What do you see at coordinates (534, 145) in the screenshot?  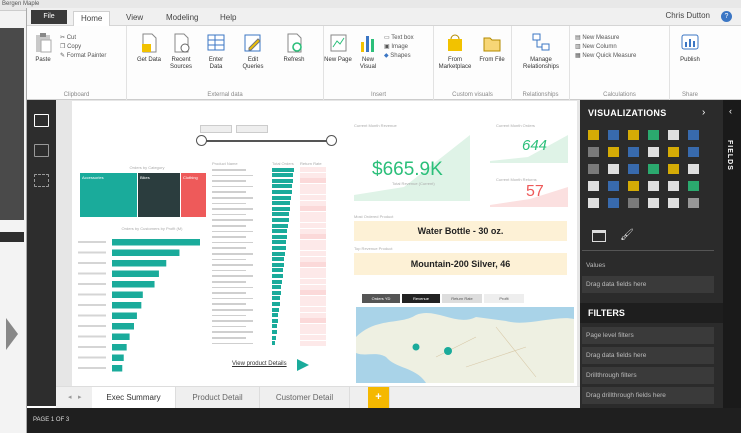 I see `kpi-orders-value: 644` at bounding box center [534, 145].